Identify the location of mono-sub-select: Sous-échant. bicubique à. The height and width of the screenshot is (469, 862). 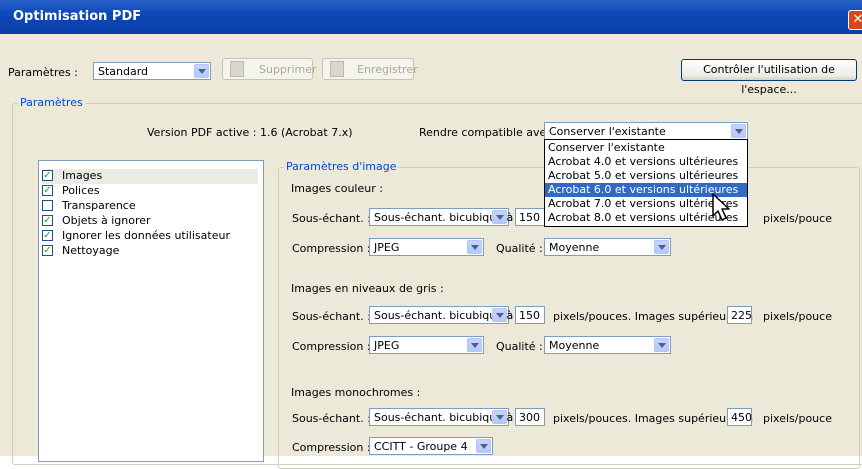
(441, 417).